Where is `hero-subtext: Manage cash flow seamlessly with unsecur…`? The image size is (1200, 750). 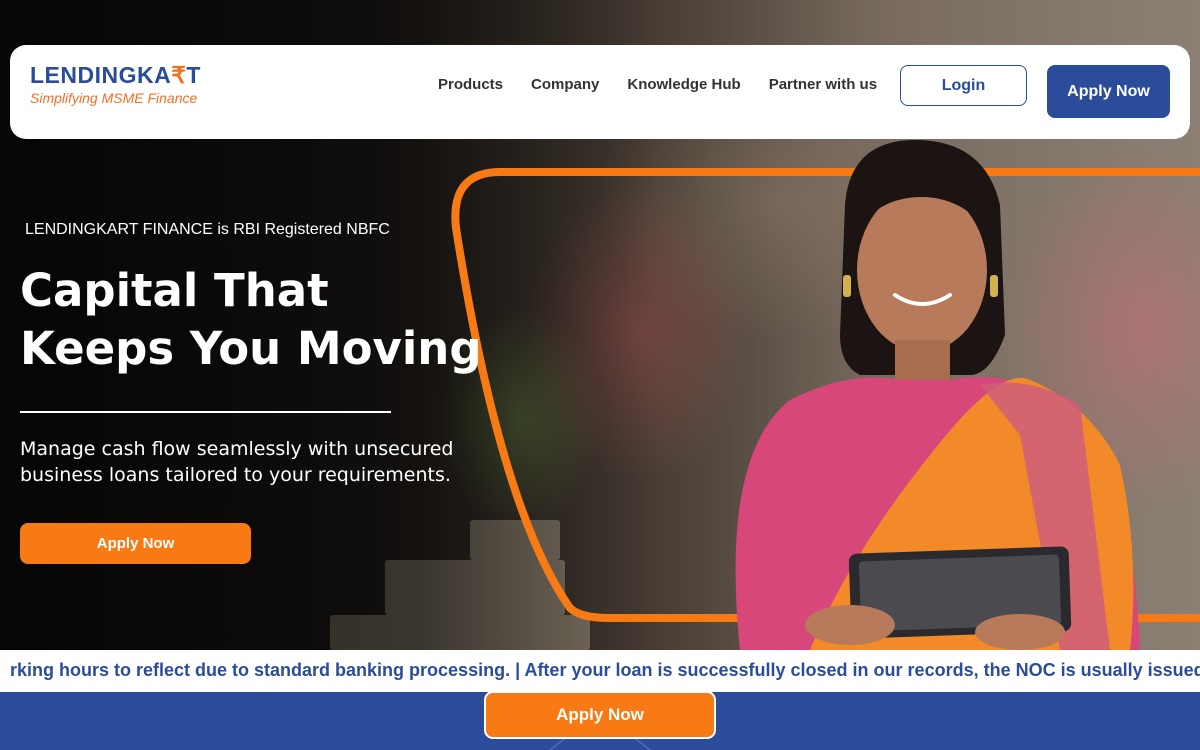 hero-subtext: Manage cash flow seamlessly with unsecur… is located at coordinates (237, 462).